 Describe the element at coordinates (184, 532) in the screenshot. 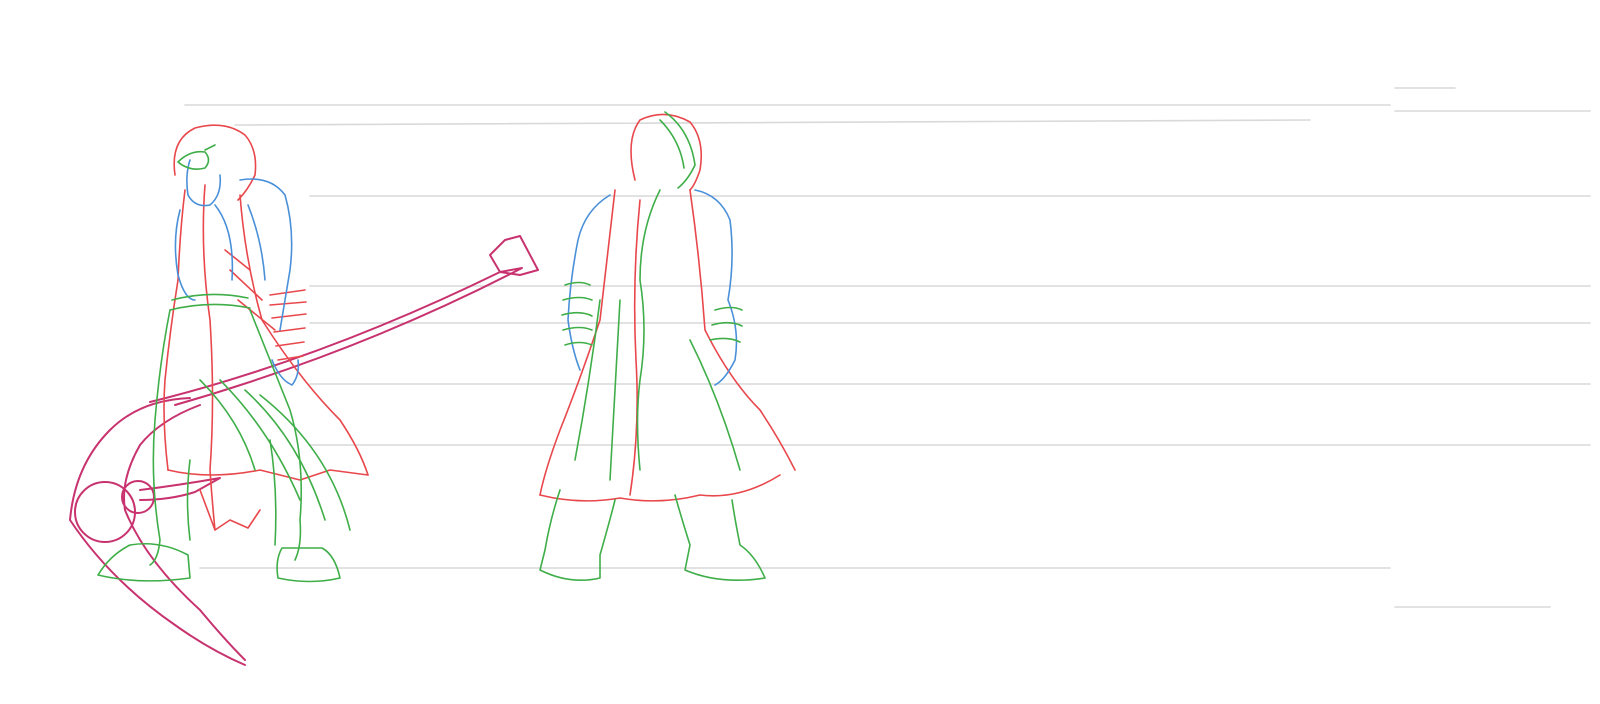

I see `scythe-blade-inner` at that location.